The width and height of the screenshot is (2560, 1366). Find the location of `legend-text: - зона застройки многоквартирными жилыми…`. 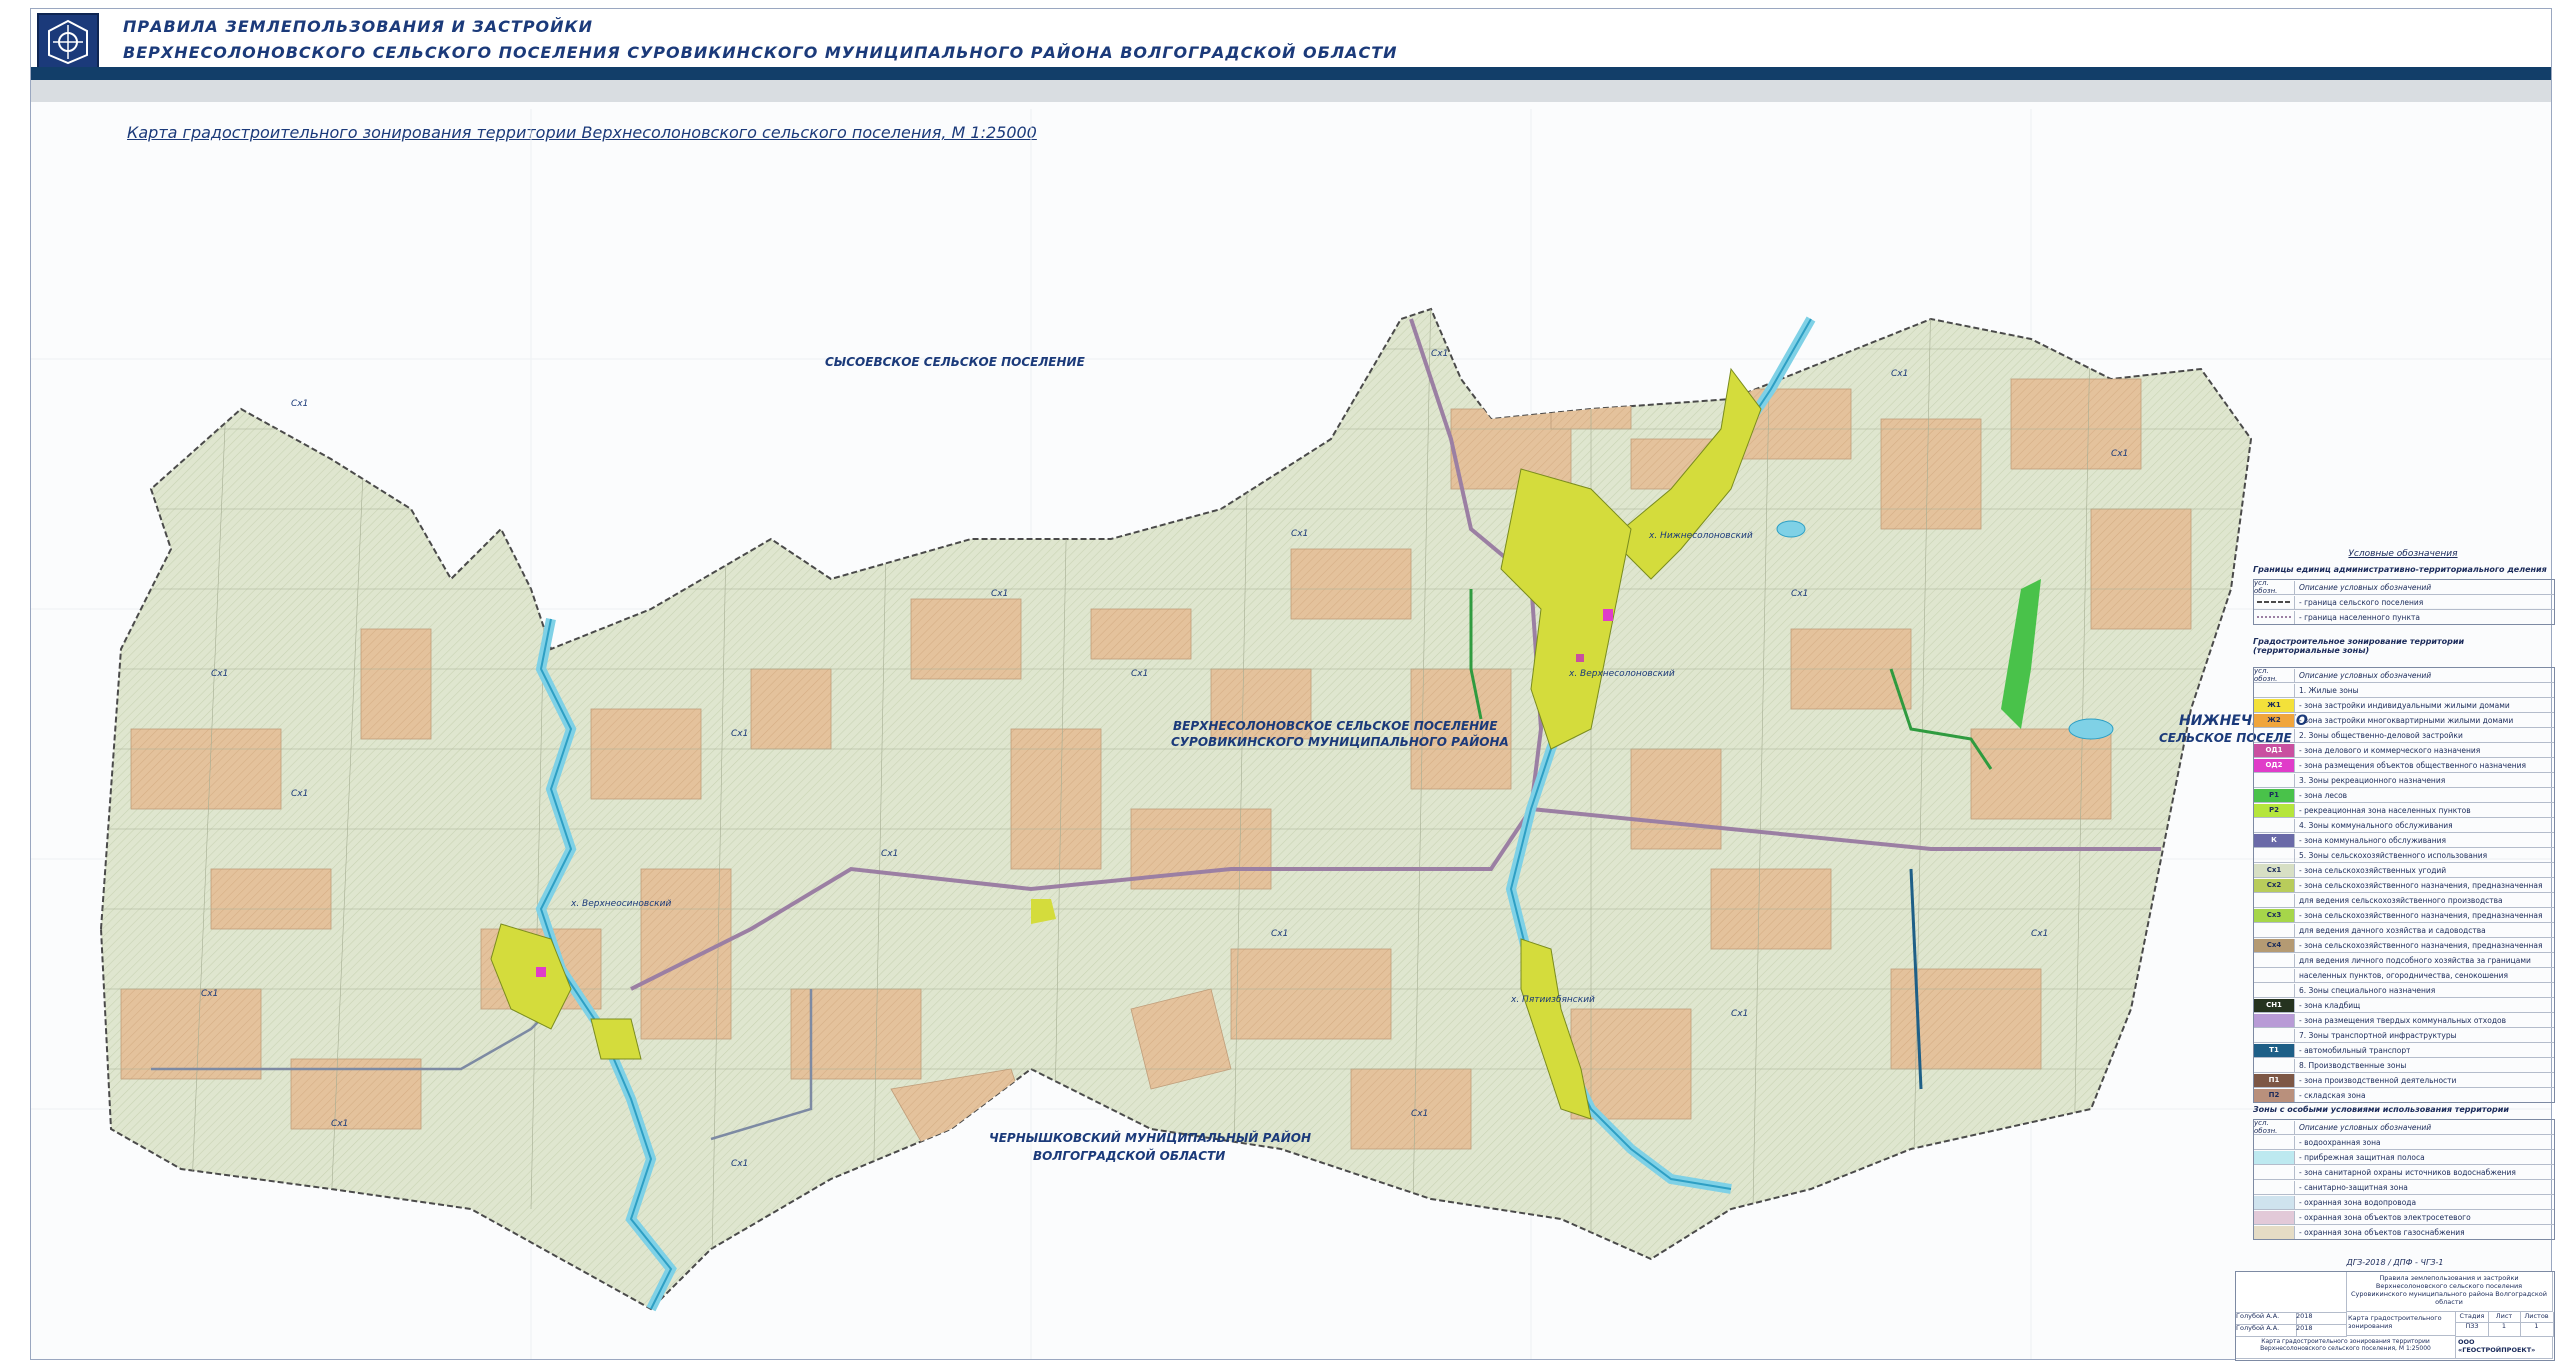

legend-text: - зона застройки многоквартирными жилыми… is located at coordinates (2406, 720).